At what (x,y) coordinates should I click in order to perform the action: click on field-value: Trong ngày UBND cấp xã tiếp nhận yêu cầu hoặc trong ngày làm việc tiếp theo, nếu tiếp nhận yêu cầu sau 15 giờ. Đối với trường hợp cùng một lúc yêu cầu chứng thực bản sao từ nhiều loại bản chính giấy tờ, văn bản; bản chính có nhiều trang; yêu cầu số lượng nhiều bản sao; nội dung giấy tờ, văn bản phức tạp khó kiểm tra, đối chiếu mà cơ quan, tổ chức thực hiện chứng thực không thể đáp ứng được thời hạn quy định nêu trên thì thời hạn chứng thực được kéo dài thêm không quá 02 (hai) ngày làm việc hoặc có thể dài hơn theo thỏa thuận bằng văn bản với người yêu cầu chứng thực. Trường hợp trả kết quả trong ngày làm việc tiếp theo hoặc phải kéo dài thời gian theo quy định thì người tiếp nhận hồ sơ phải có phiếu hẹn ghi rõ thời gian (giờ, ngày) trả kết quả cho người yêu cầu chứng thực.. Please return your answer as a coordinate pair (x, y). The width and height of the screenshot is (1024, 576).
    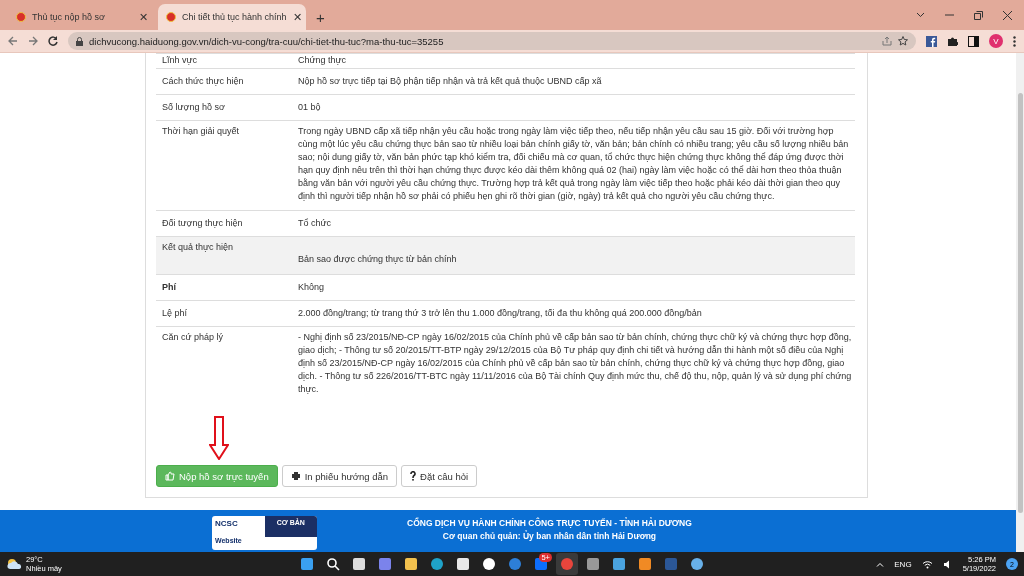
    Looking at the image, I should click on (574, 164).